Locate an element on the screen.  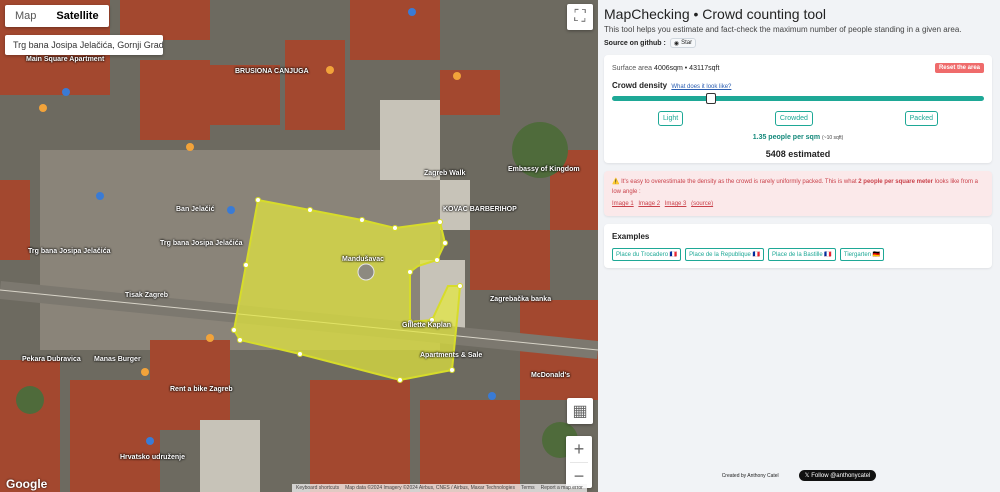
slider-thumb is located at coordinates (711, 98).